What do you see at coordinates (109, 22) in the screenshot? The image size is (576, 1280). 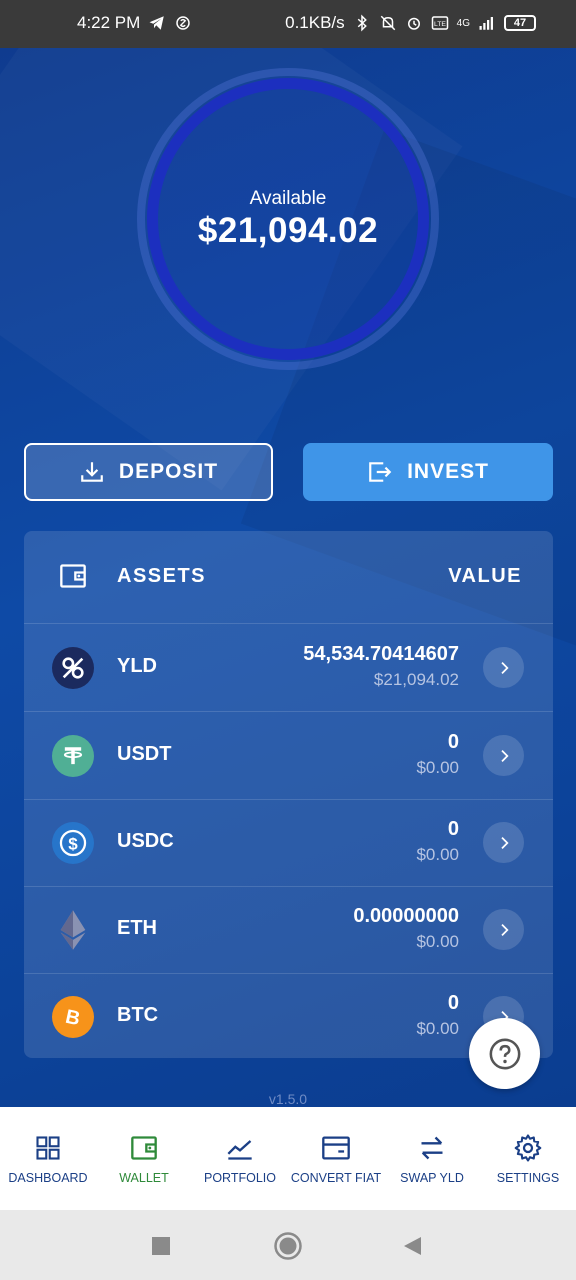 I see `status-time: 4:22 PM` at bounding box center [109, 22].